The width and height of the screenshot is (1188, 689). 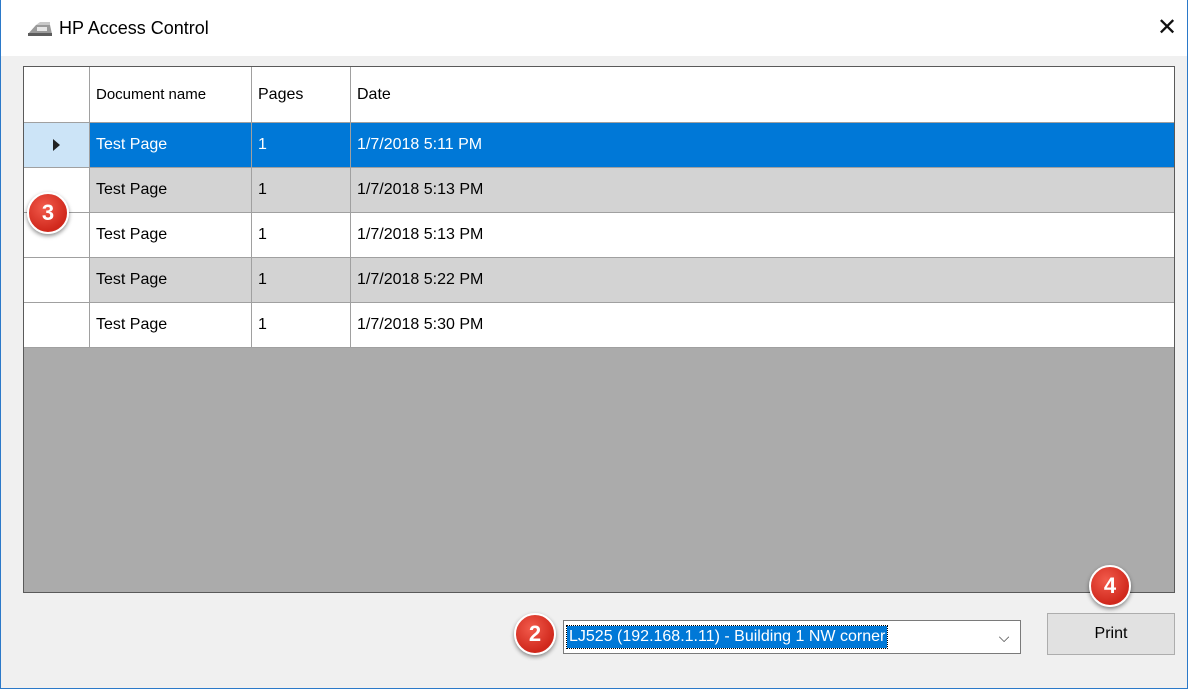 I want to click on date-cell: 1/7/2018 5:11 PM, so click(x=762, y=145).